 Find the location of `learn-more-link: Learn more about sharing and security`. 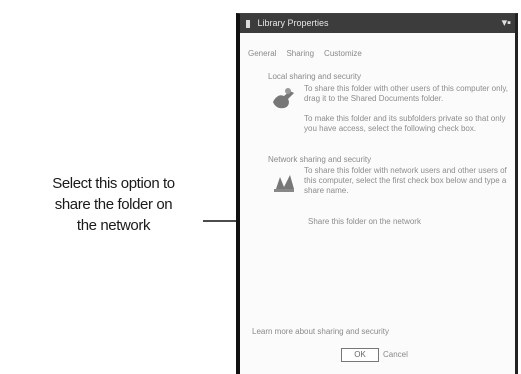

learn-more-link: Learn more about sharing and security is located at coordinates (320, 331).